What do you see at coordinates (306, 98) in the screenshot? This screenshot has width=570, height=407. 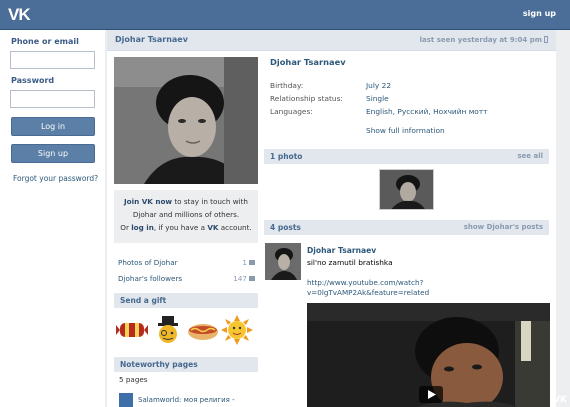 I see `info-key: Relationship status:` at bounding box center [306, 98].